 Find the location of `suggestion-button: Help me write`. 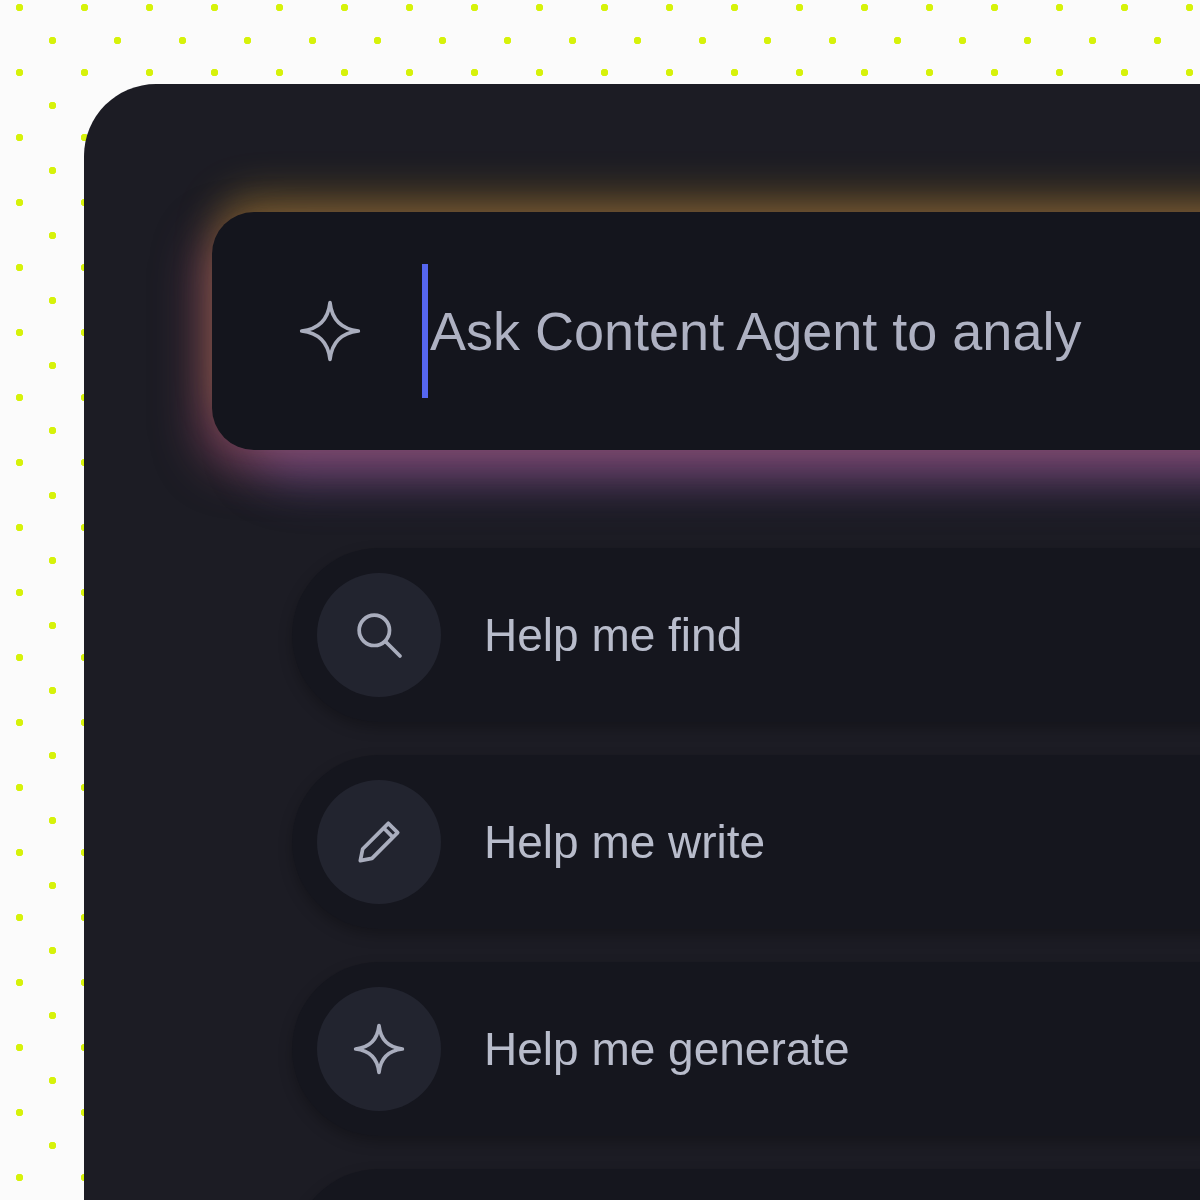

suggestion-button: Help me write is located at coordinates (746, 842).